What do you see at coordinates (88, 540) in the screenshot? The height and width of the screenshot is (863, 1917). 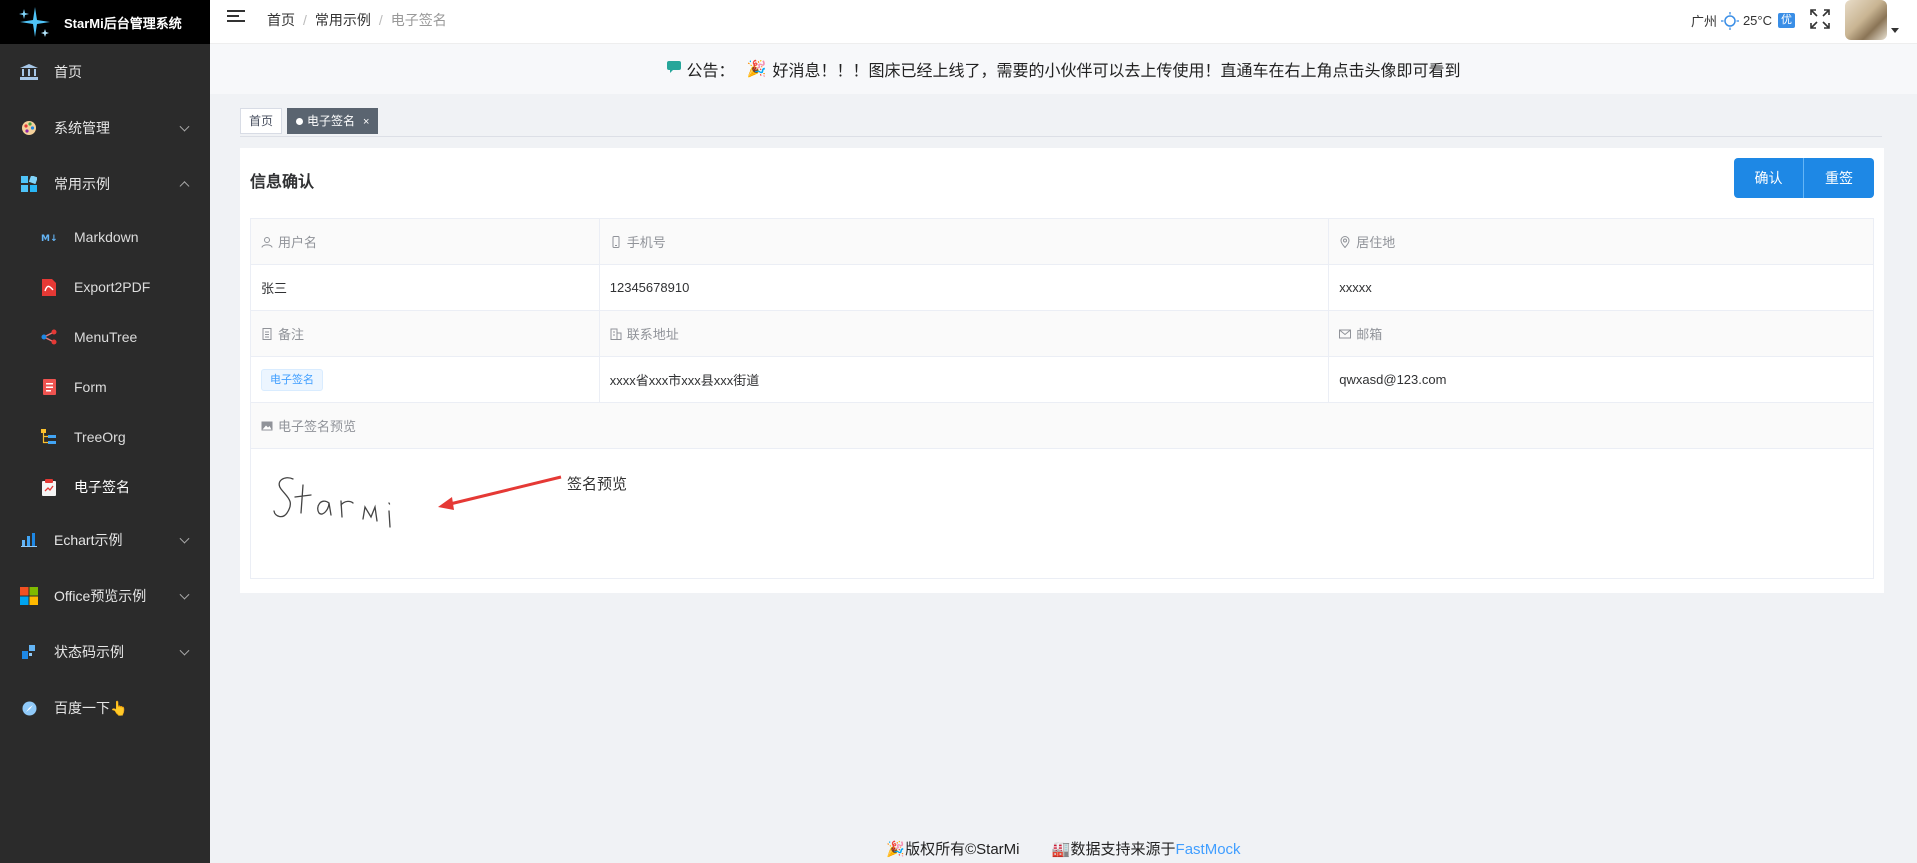 I see `sidebar-item-label: Echart示例` at bounding box center [88, 540].